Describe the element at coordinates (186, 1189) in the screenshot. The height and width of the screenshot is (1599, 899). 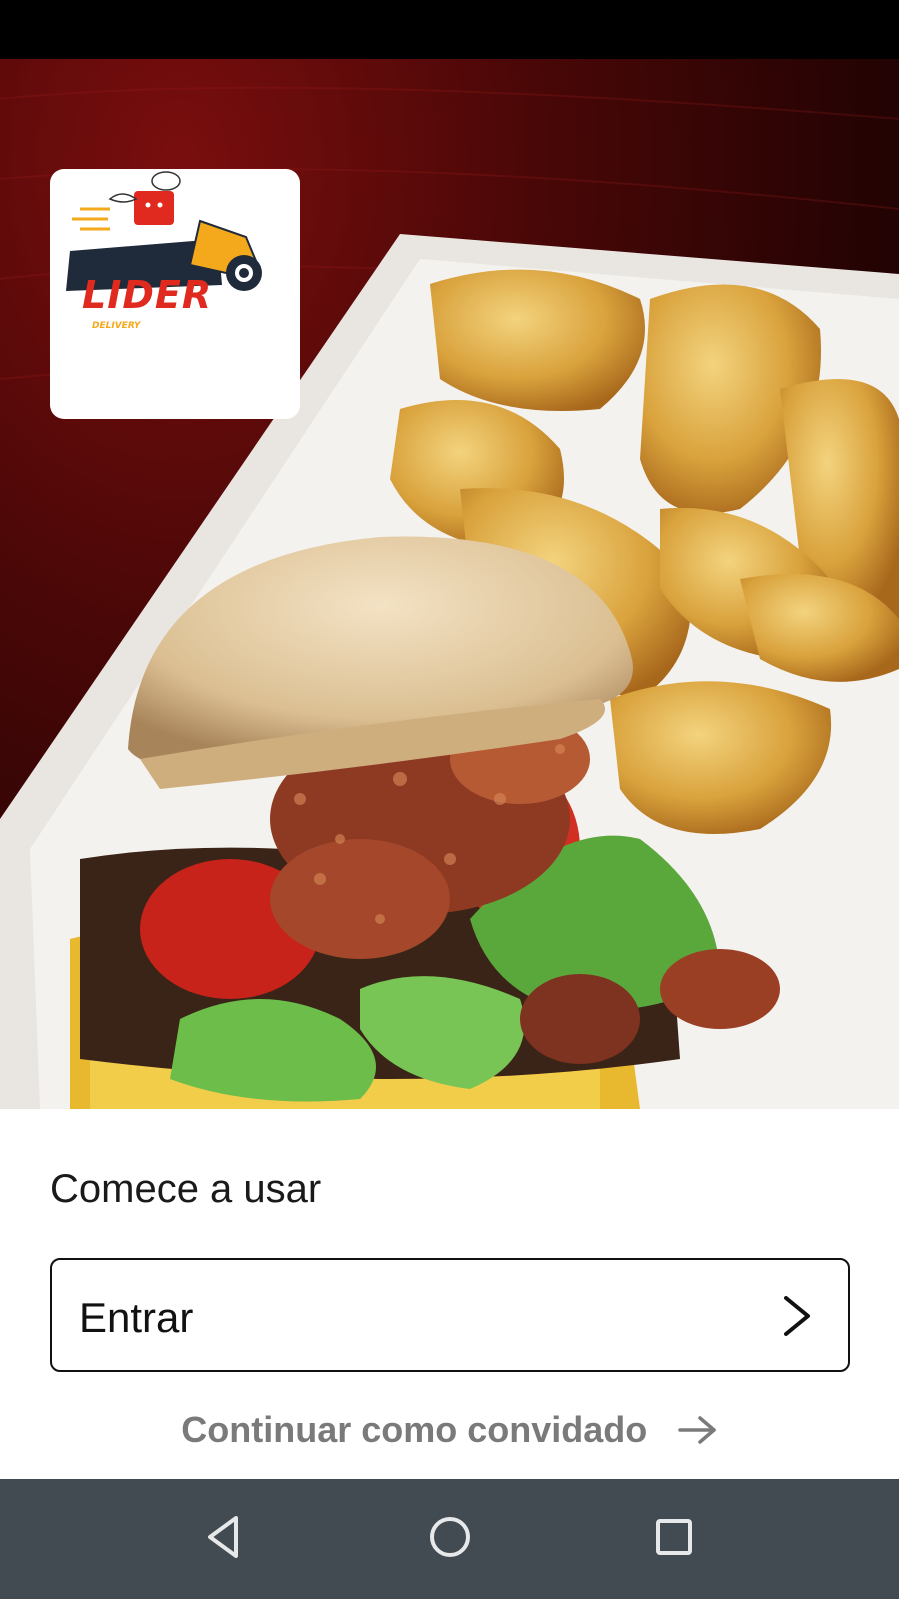
I see `sheet-title: Comece a usar` at that location.